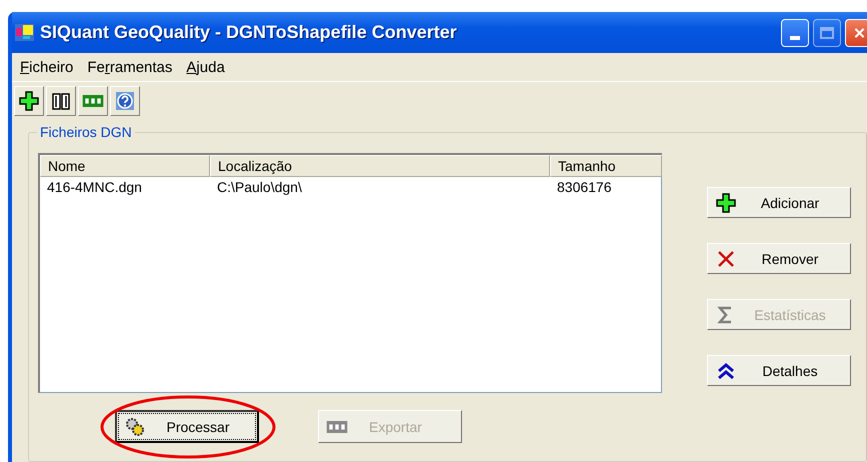  I want to click on add-button: Adicionar, so click(779, 202).